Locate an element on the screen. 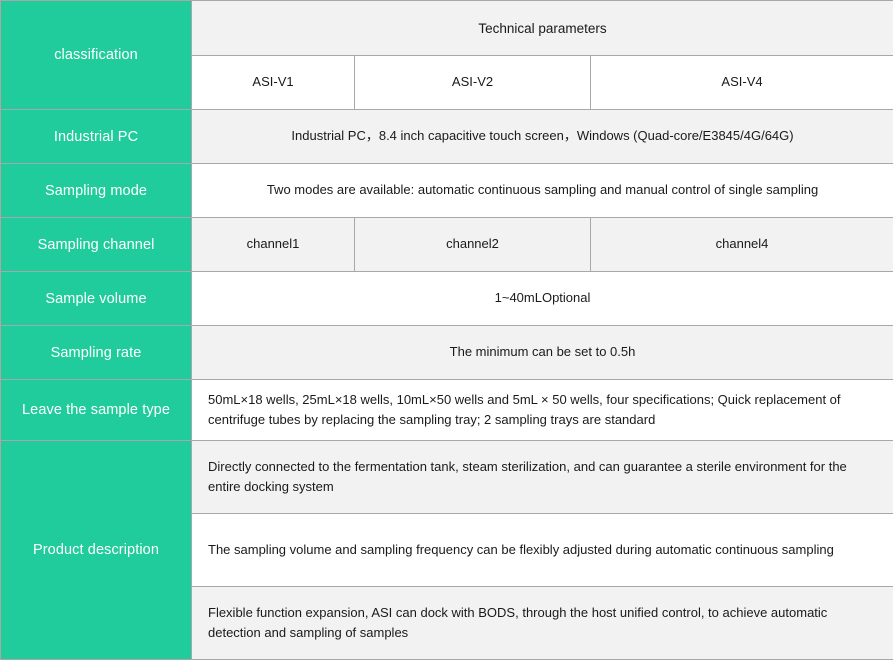 This screenshot has width=893, height=660. value-sample-volume-text: 1~40mLOptional is located at coordinates (542, 298).